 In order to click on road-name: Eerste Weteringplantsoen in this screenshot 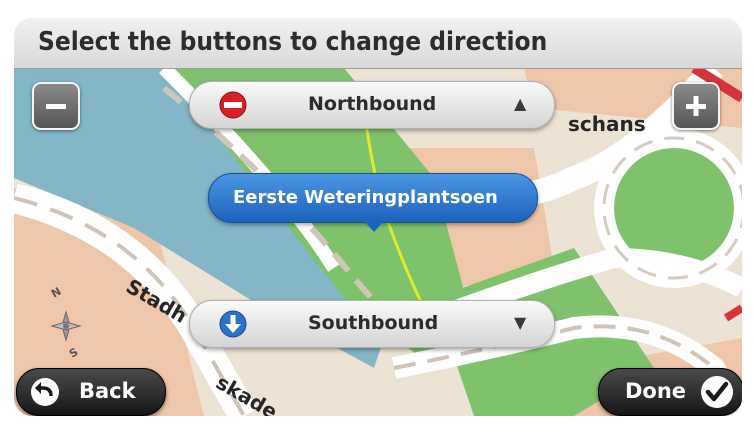, I will do `click(365, 197)`.